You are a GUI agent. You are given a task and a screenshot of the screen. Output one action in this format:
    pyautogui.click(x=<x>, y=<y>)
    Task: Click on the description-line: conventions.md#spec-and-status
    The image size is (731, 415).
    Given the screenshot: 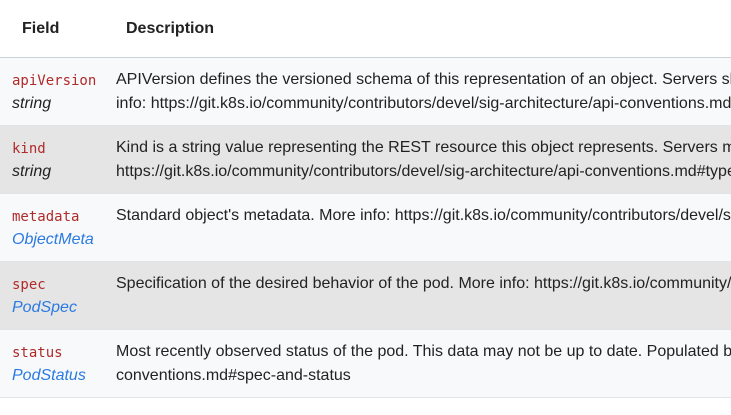 What is the action you would take?
    pyautogui.click(x=233, y=375)
    